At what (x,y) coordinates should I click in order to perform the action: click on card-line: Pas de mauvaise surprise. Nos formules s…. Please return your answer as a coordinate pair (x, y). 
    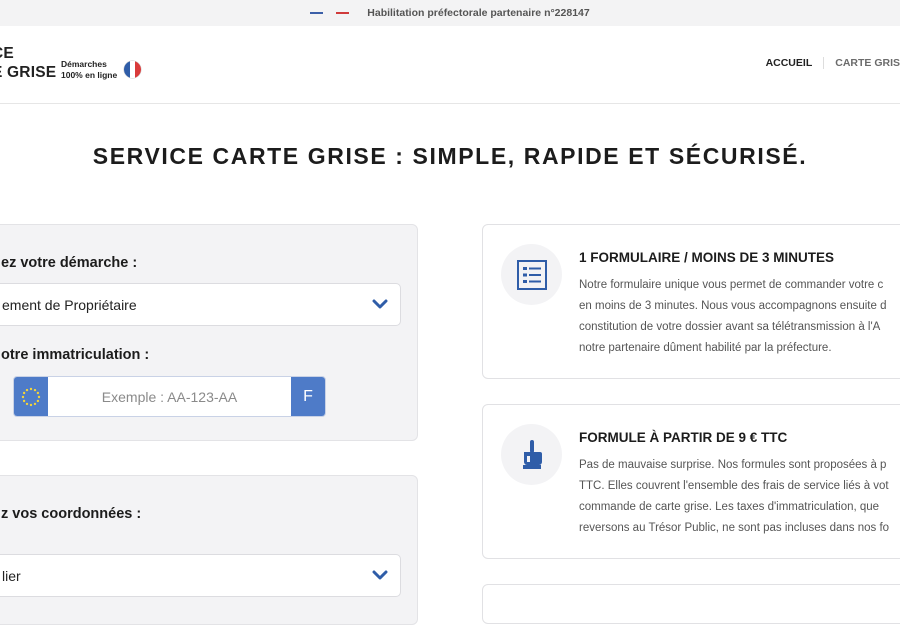
    Looking at the image, I should click on (733, 465).